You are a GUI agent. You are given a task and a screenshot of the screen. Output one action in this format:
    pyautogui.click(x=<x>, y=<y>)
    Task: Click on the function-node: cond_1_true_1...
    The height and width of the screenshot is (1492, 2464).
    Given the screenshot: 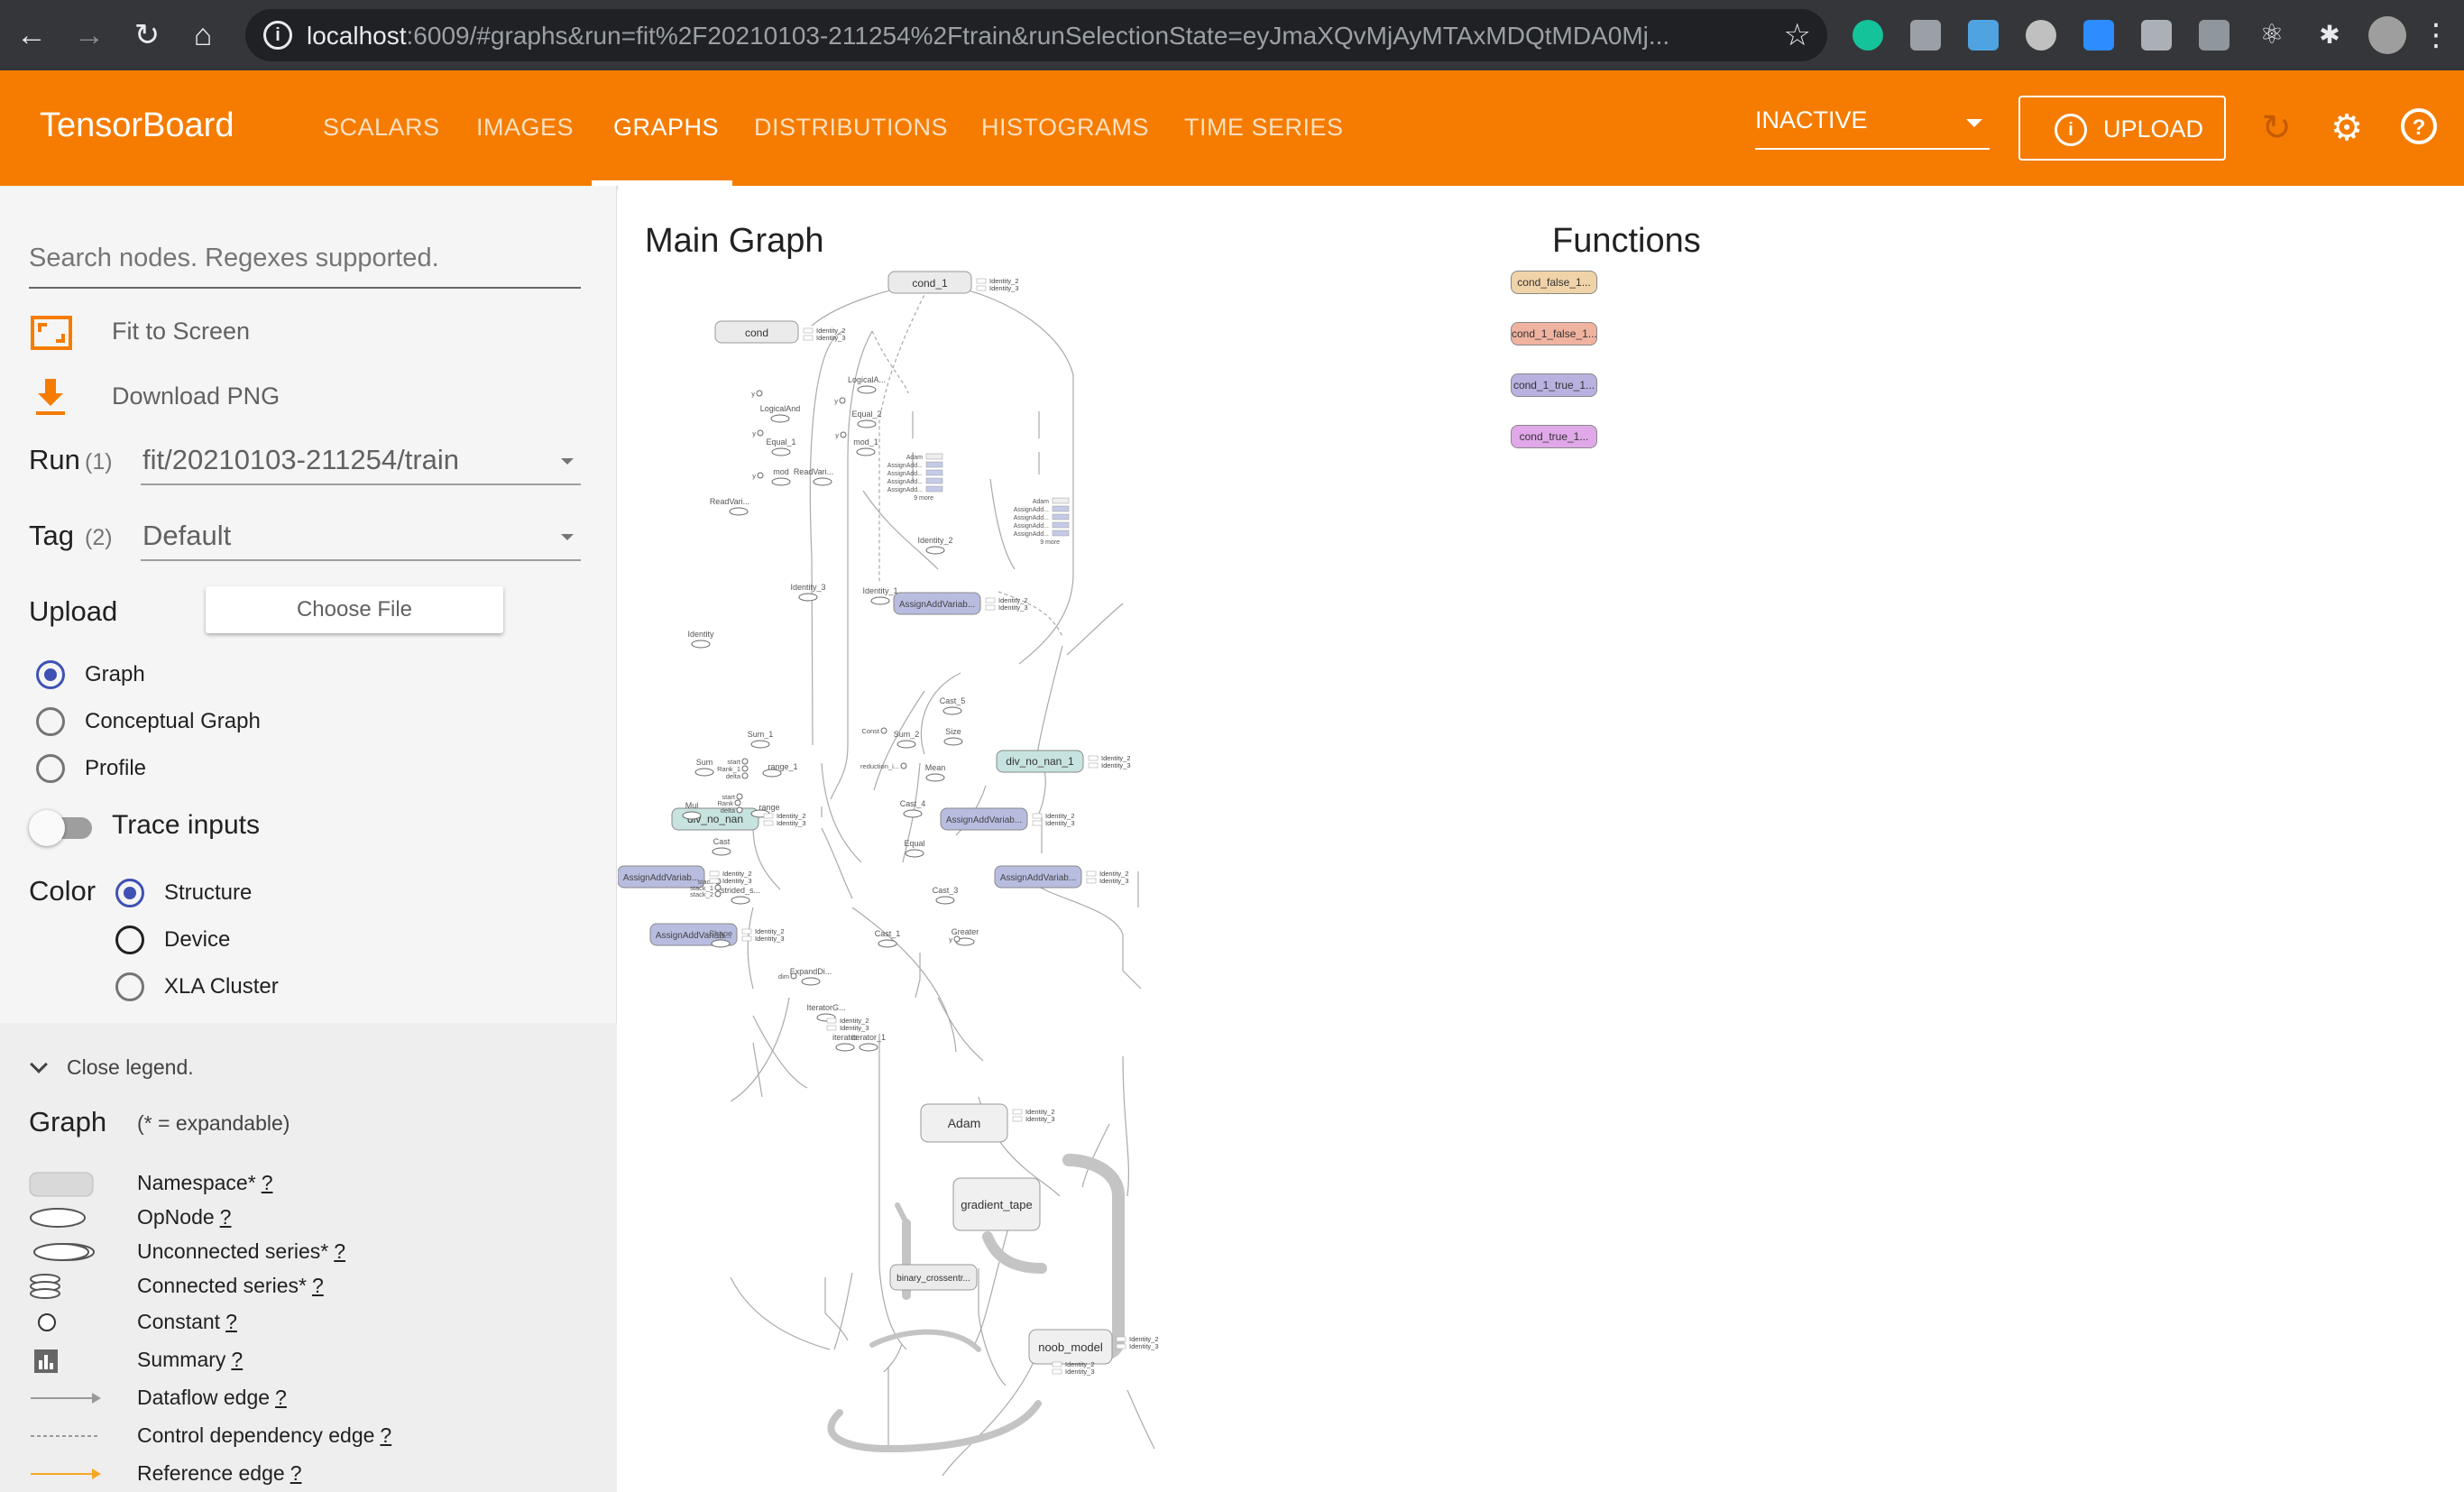 What is the action you would take?
    pyautogui.click(x=1554, y=385)
    